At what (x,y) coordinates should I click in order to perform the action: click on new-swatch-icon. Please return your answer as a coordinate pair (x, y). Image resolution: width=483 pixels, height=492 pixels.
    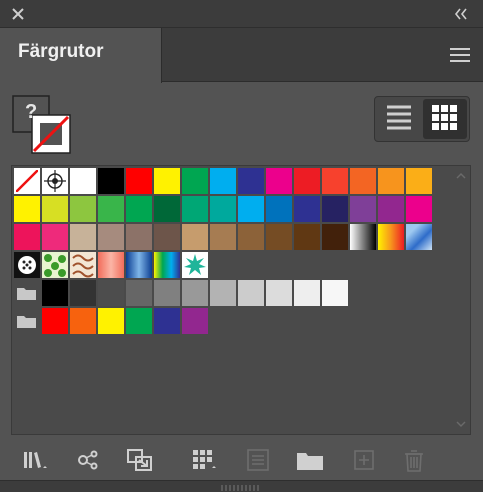
    Looking at the image, I should click on (364, 460).